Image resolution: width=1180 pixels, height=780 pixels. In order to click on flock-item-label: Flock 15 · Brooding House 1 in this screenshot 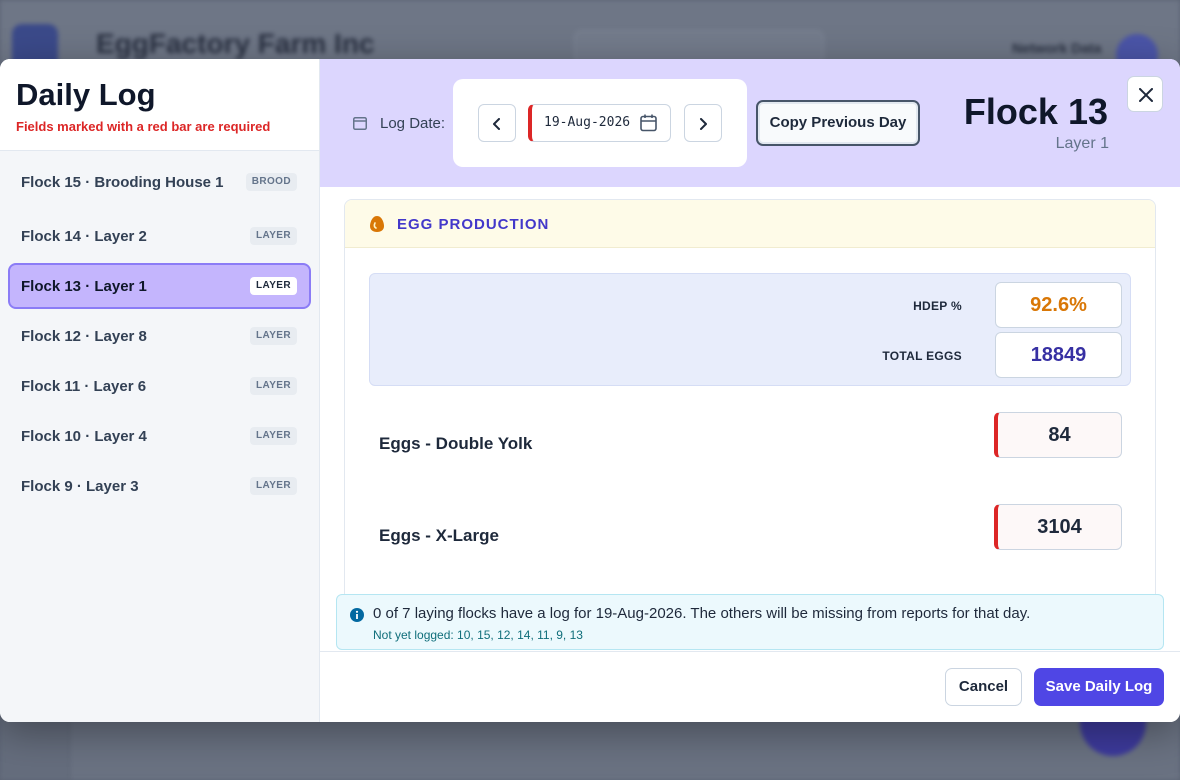, I will do `click(122, 182)`.